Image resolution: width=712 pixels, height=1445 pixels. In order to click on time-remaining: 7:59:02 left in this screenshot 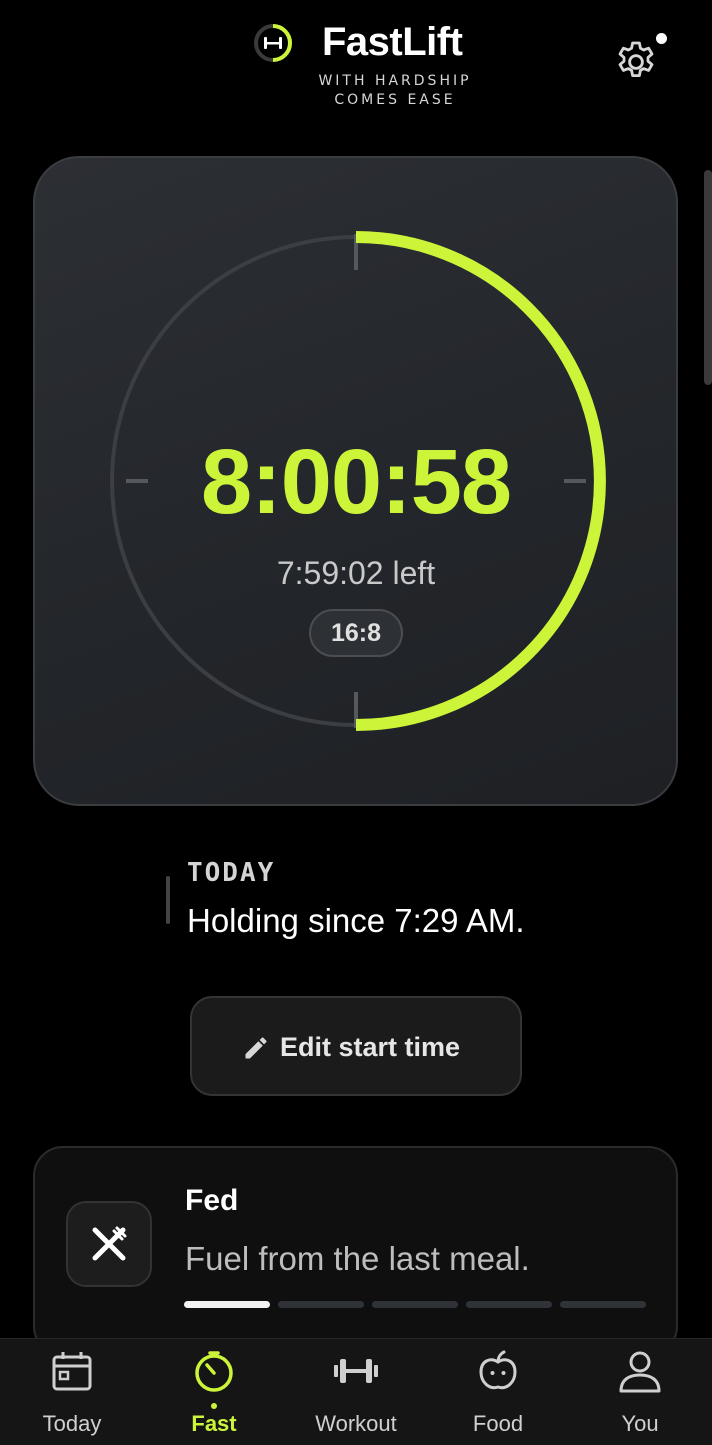, I will do `click(356, 573)`.